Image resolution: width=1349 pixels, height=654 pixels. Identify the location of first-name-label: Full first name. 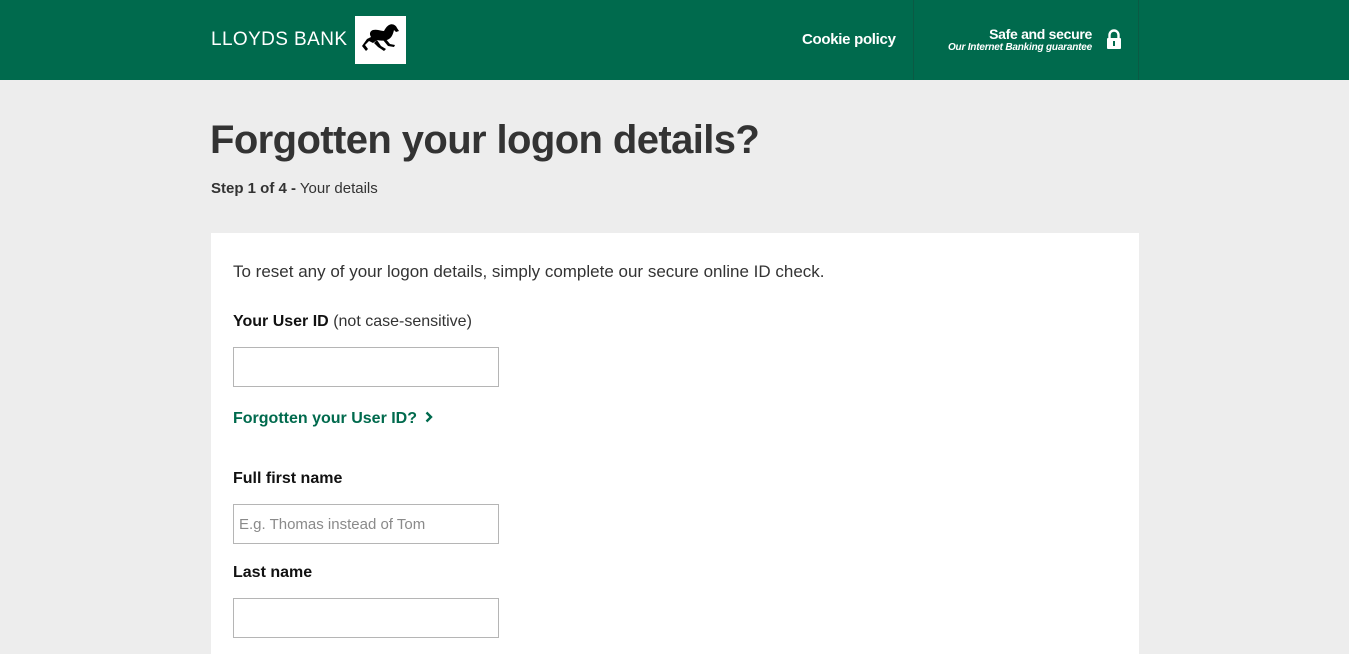
(288, 478).